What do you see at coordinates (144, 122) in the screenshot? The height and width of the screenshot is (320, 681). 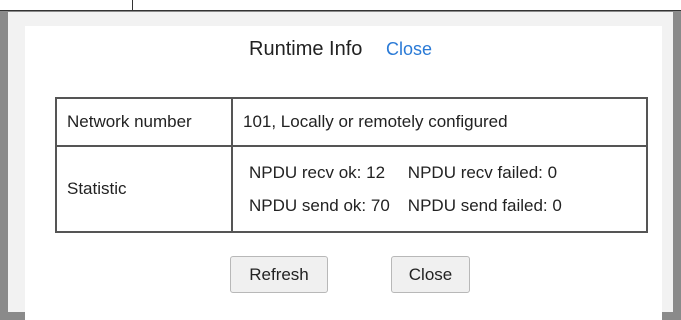 I see `network-number-label: Network number` at bounding box center [144, 122].